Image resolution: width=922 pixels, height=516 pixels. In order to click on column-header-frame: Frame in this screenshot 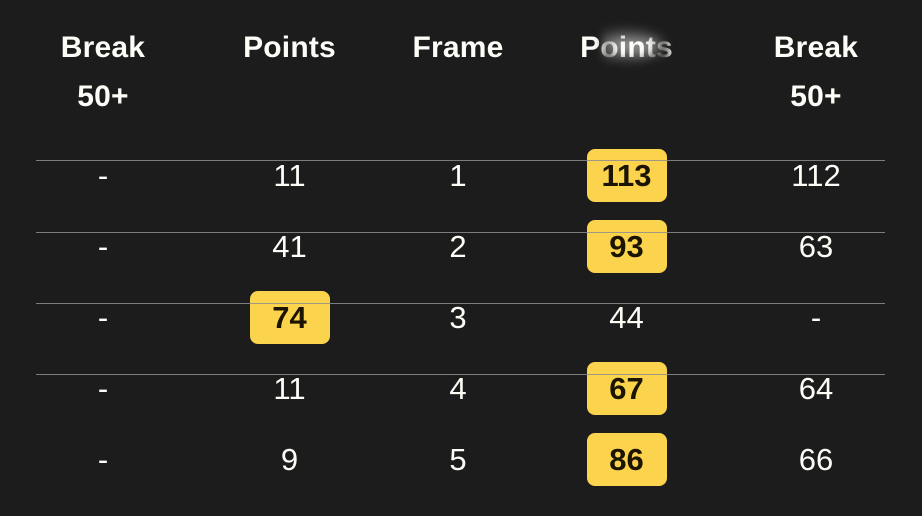, I will do `click(458, 72)`.